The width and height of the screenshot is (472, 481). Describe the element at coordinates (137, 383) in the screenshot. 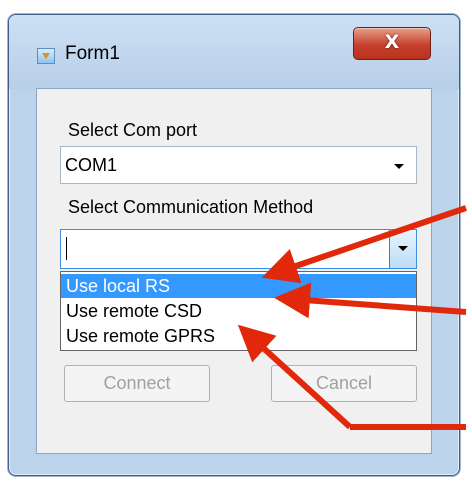

I see `connect-button: Connect` at that location.